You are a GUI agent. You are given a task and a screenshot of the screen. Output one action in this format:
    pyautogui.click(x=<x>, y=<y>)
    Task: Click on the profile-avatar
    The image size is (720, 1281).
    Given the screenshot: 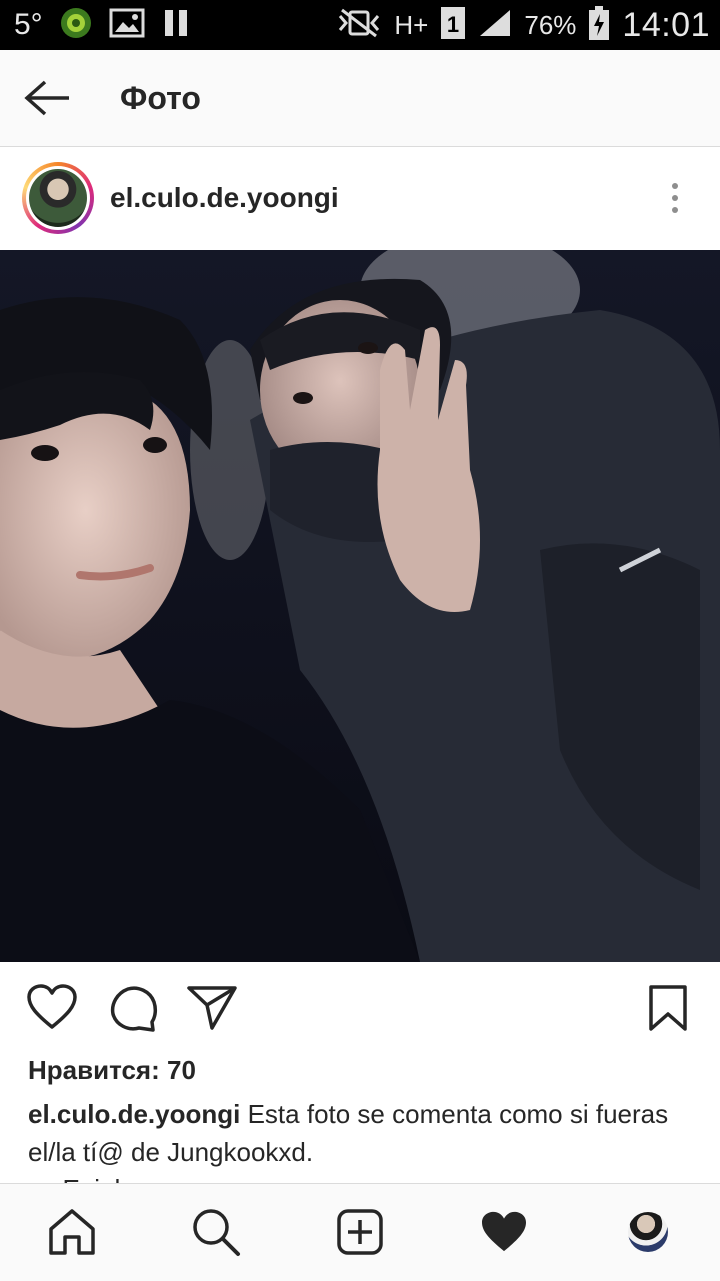 What is the action you would take?
    pyautogui.click(x=648, y=1232)
    